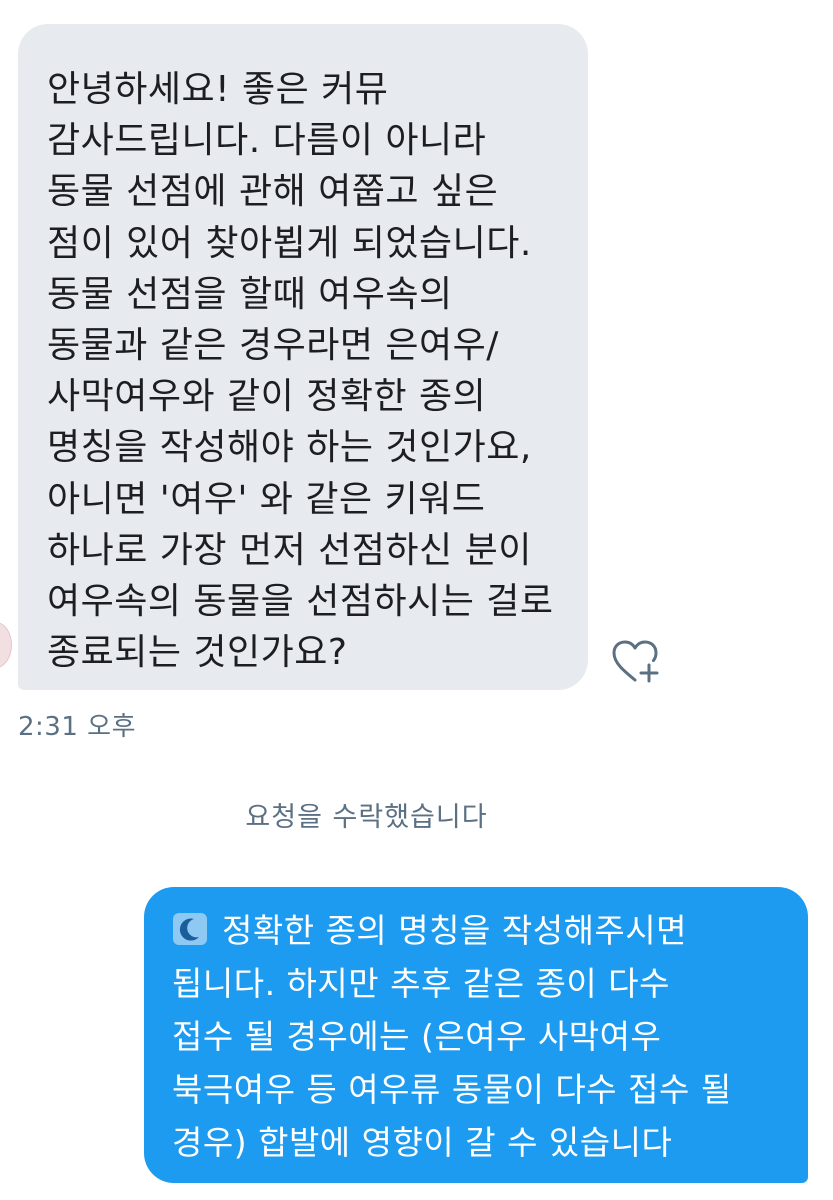 The height and width of the screenshot is (1200, 833). What do you see at coordinates (267, 397) in the screenshot?
I see `received-message-line: 사막여우와 같이 정확한 종의` at bounding box center [267, 397].